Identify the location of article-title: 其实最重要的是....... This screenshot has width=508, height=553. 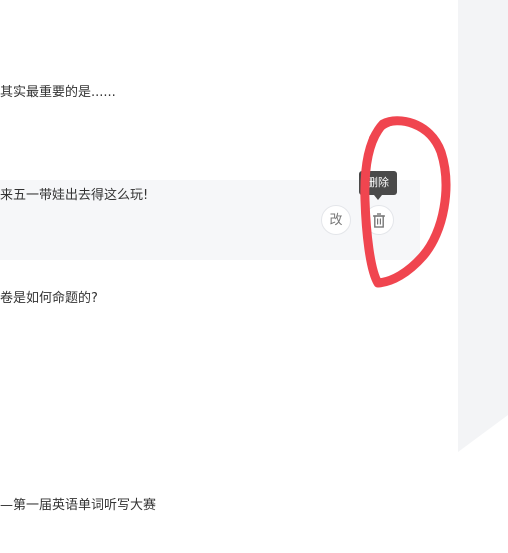
(58, 93).